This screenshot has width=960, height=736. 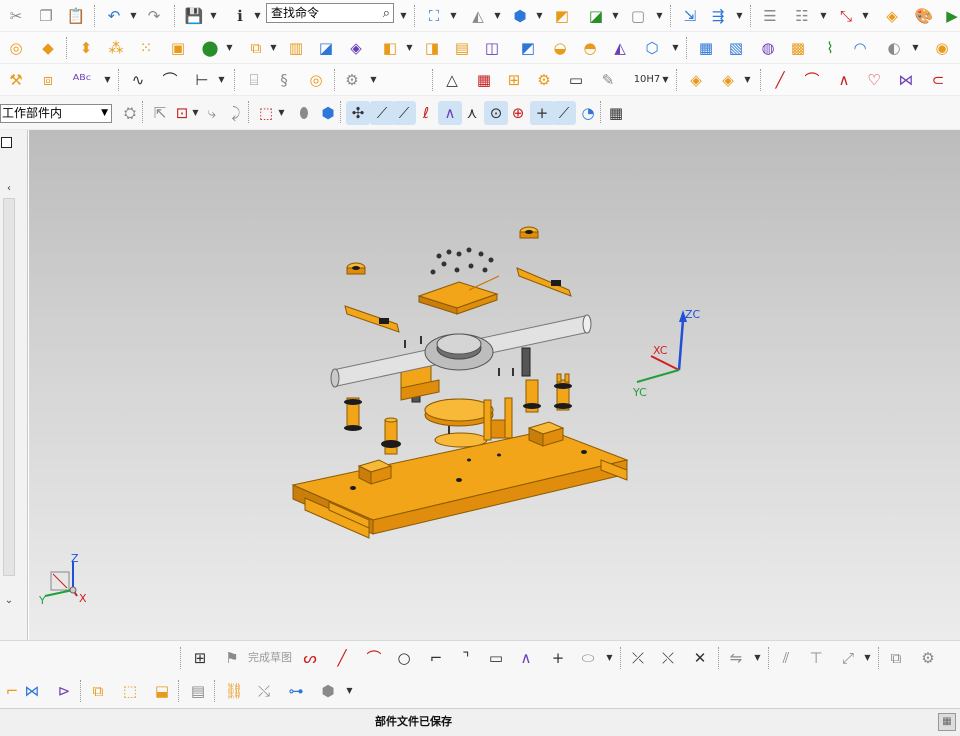 I want to click on offset-icon: ◪, so click(x=326, y=48).